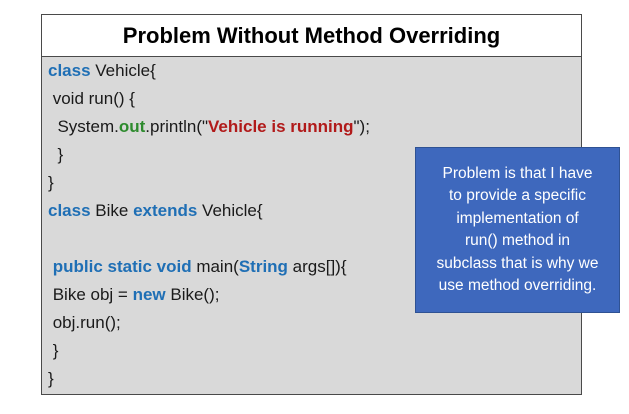 Image resolution: width=629 pixels, height=414 pixels. What do you see at coordinates (215, 266) in the screenshot?
I see `code-text: main(` at bounding box center [215, 266].